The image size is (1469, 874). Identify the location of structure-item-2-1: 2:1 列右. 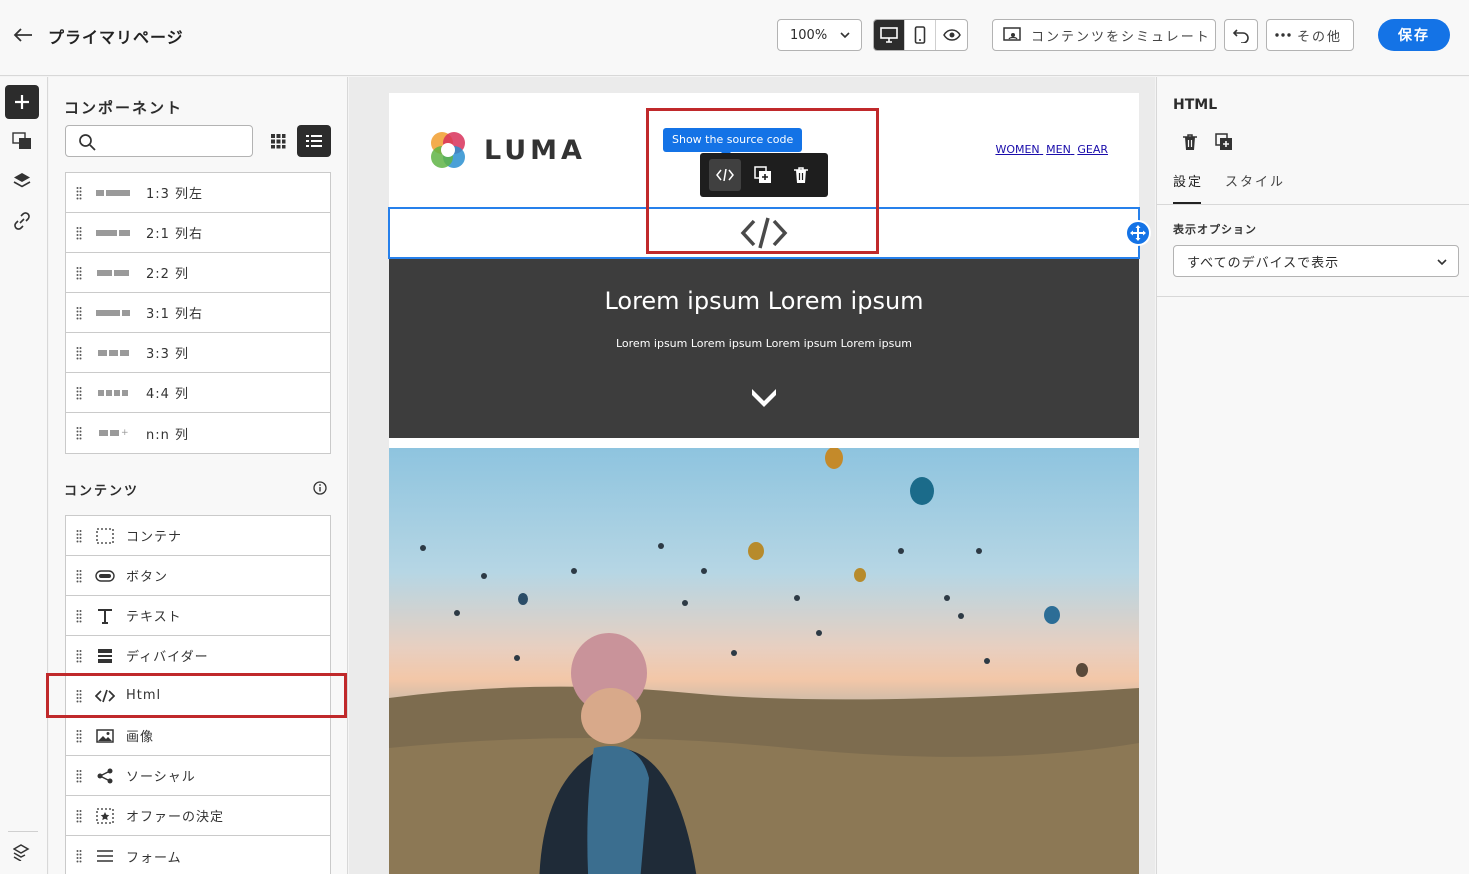
(198, 233).